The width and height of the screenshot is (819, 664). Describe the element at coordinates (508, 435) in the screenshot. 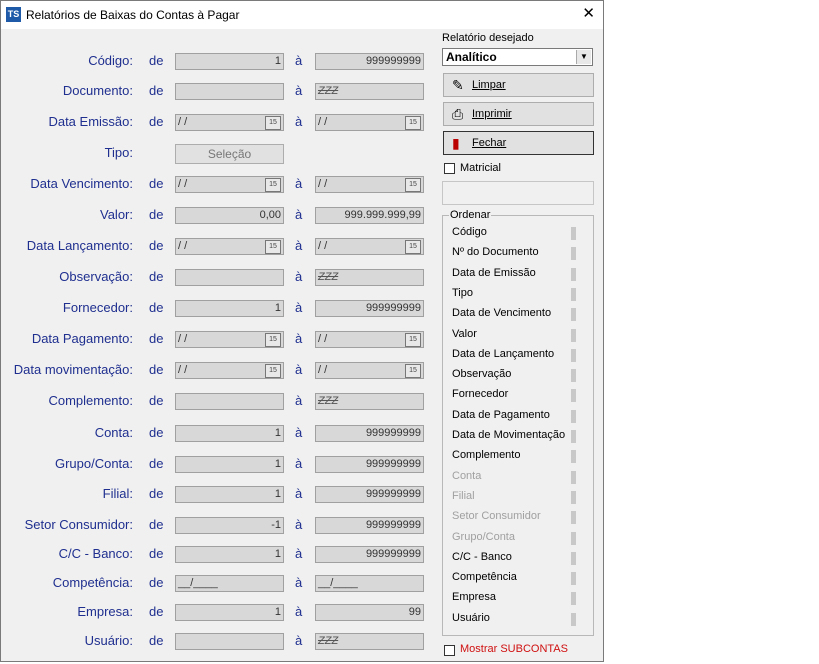

I see `ordenar-item: Data de Movimentação` at that location.